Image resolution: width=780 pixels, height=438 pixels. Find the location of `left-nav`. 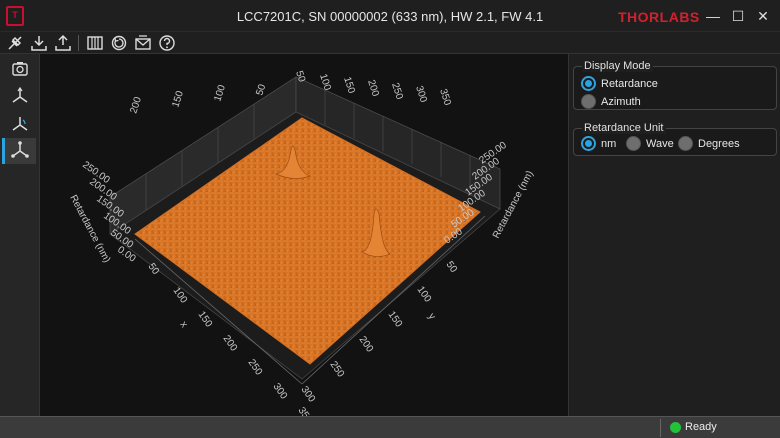

left-nav is located at coordinates (20, 235).